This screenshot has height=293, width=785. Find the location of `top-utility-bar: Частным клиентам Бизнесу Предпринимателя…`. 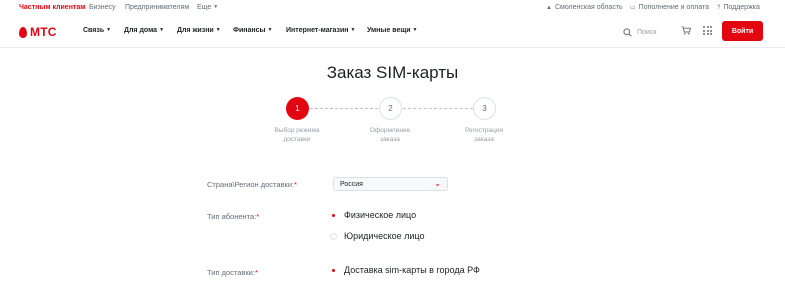

top-utility-bar: Частным клиентам Бизнесу Предпринимателя… is located at coordinates (392, 8).